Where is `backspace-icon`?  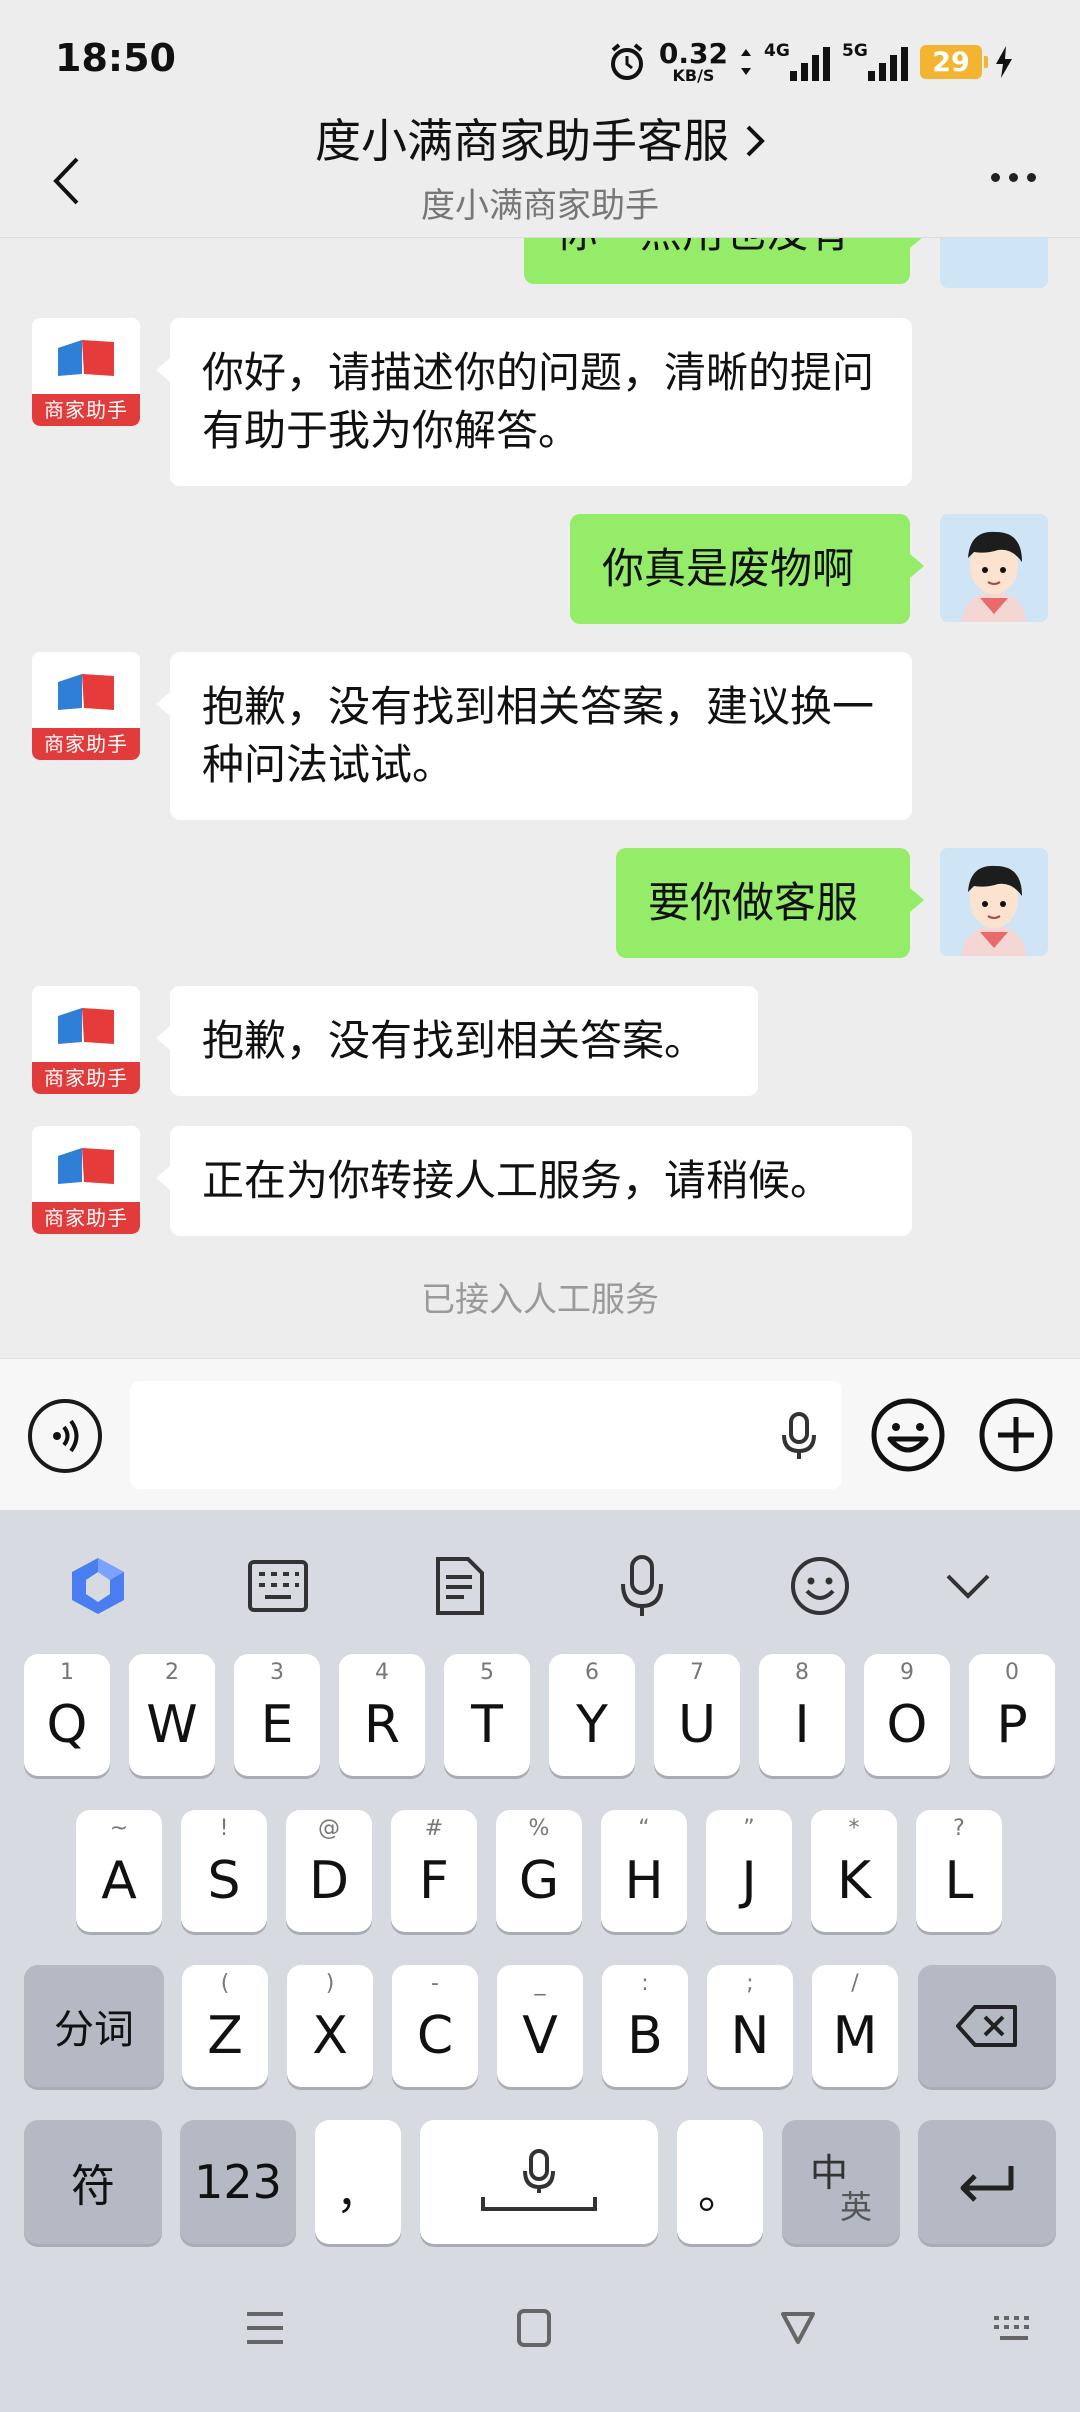 backspace-icon is located at coordinates (987, 2026).